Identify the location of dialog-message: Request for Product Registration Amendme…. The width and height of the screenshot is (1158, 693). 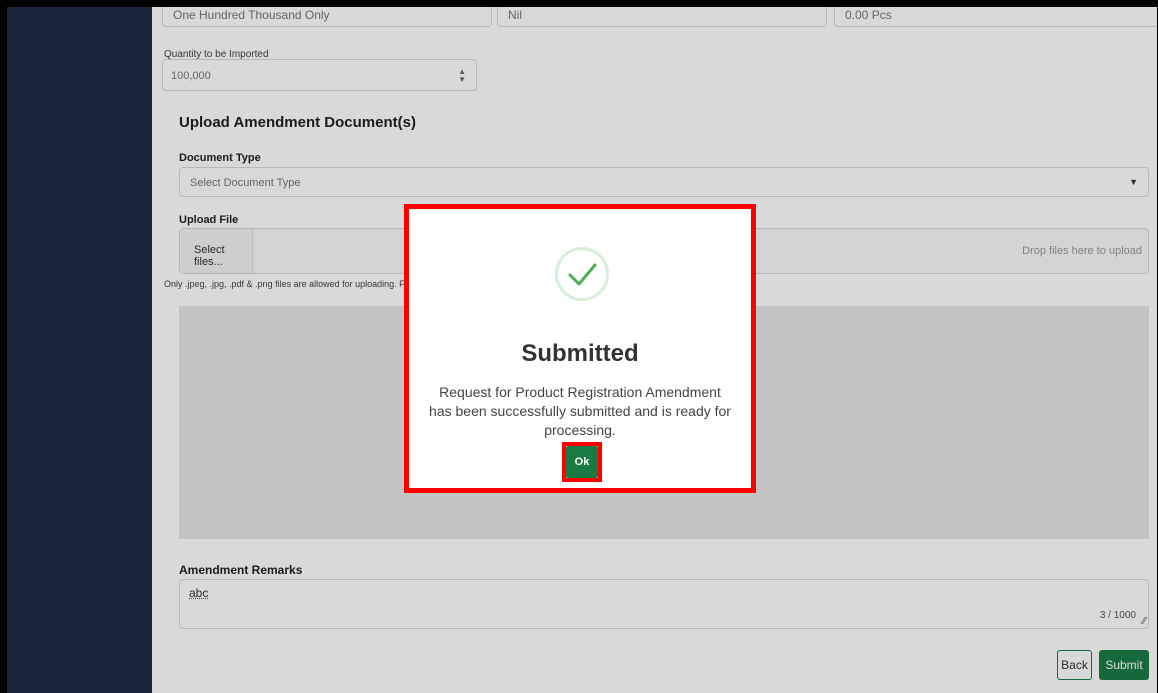
(580, 411).